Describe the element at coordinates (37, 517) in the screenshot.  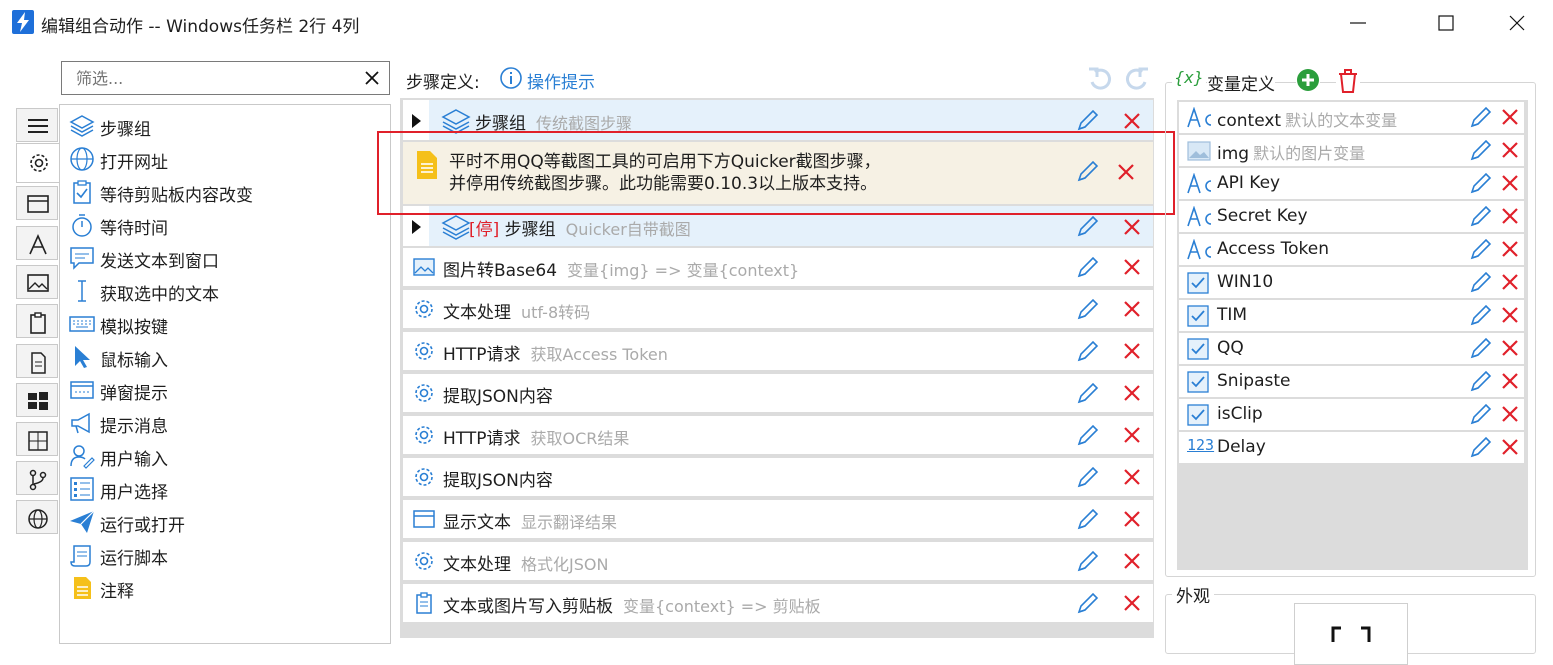
I see `tab-web` at that location.